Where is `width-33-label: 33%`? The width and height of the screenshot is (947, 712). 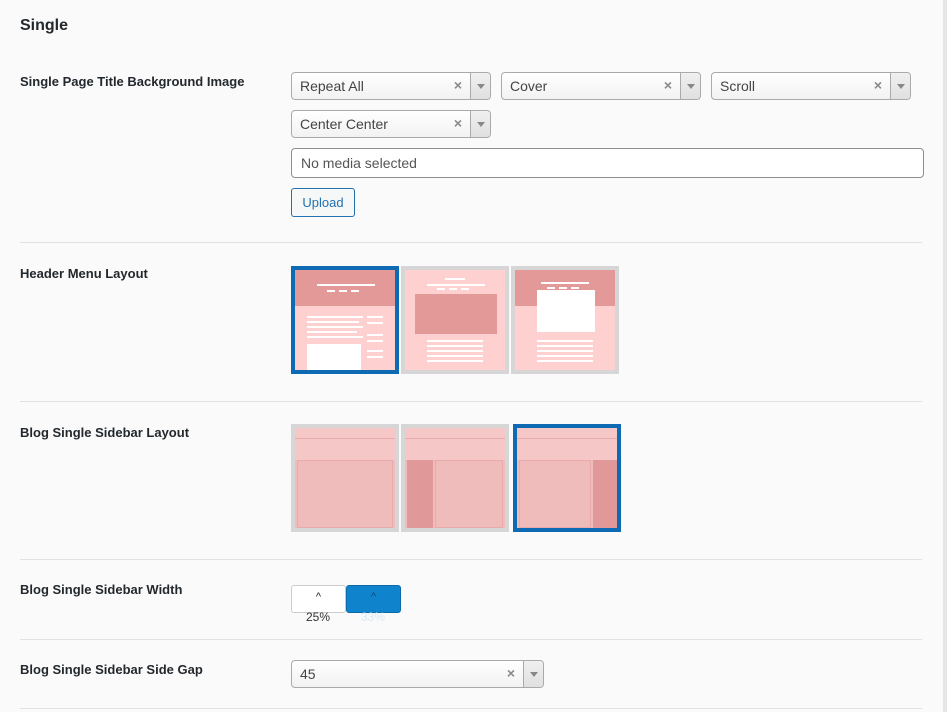 width-33-label: 33% is located at coordinates (373, 617).